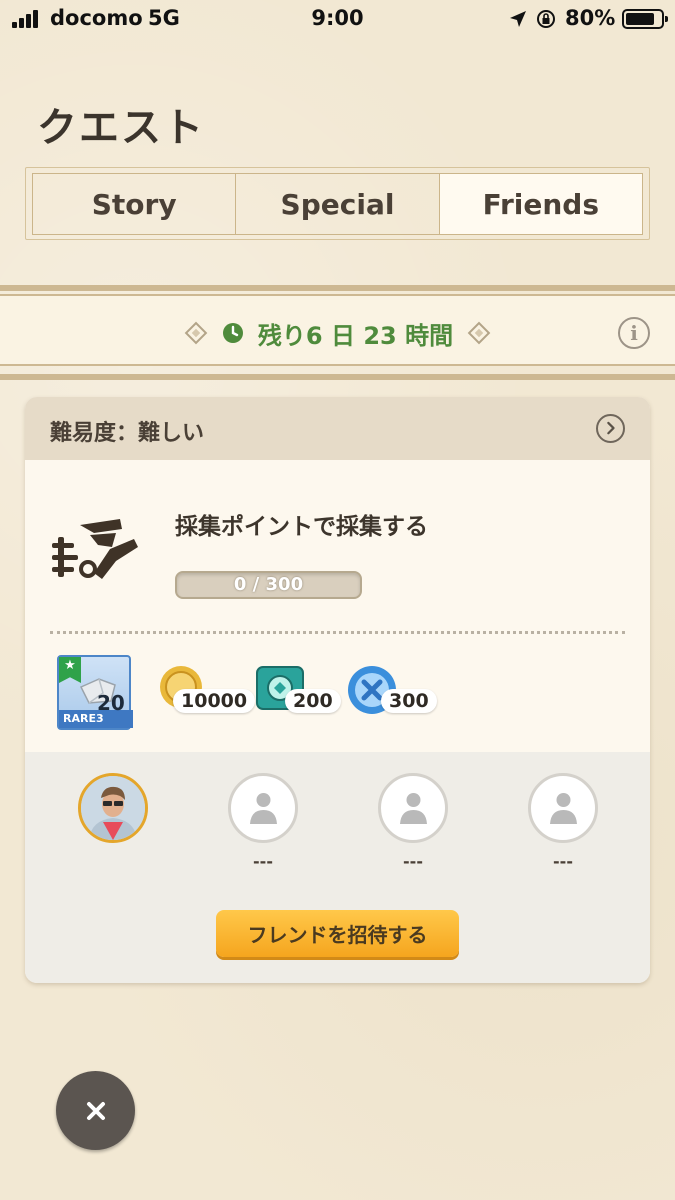 The image size is (675, 1200). I want to click on rotation-lock-icon, so click(546, 19).